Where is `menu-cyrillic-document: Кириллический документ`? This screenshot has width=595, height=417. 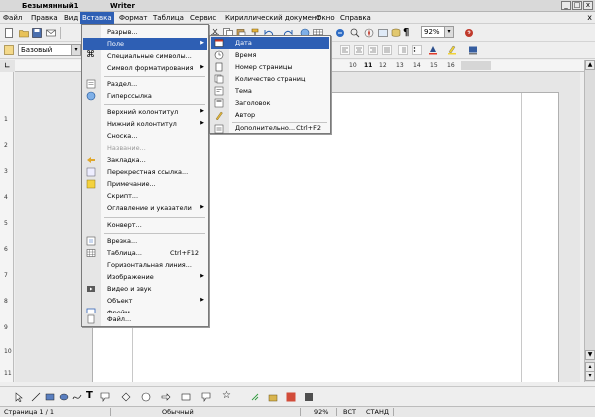
menu-cyrillic-document: Кириллический документ is located at coordinates (273, 18).